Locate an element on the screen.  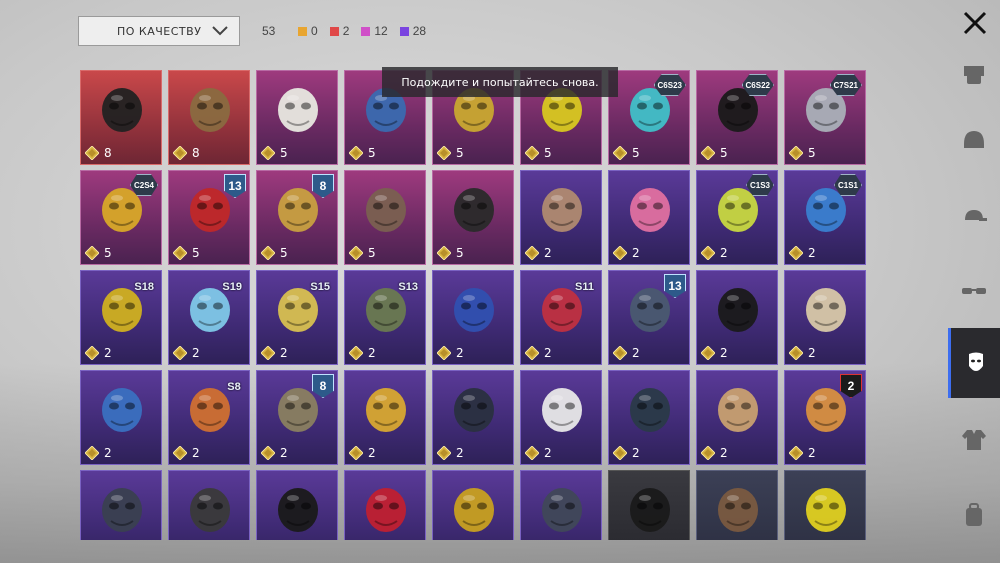
item-card: C1S1 2 is located at coordinates (825, 217).